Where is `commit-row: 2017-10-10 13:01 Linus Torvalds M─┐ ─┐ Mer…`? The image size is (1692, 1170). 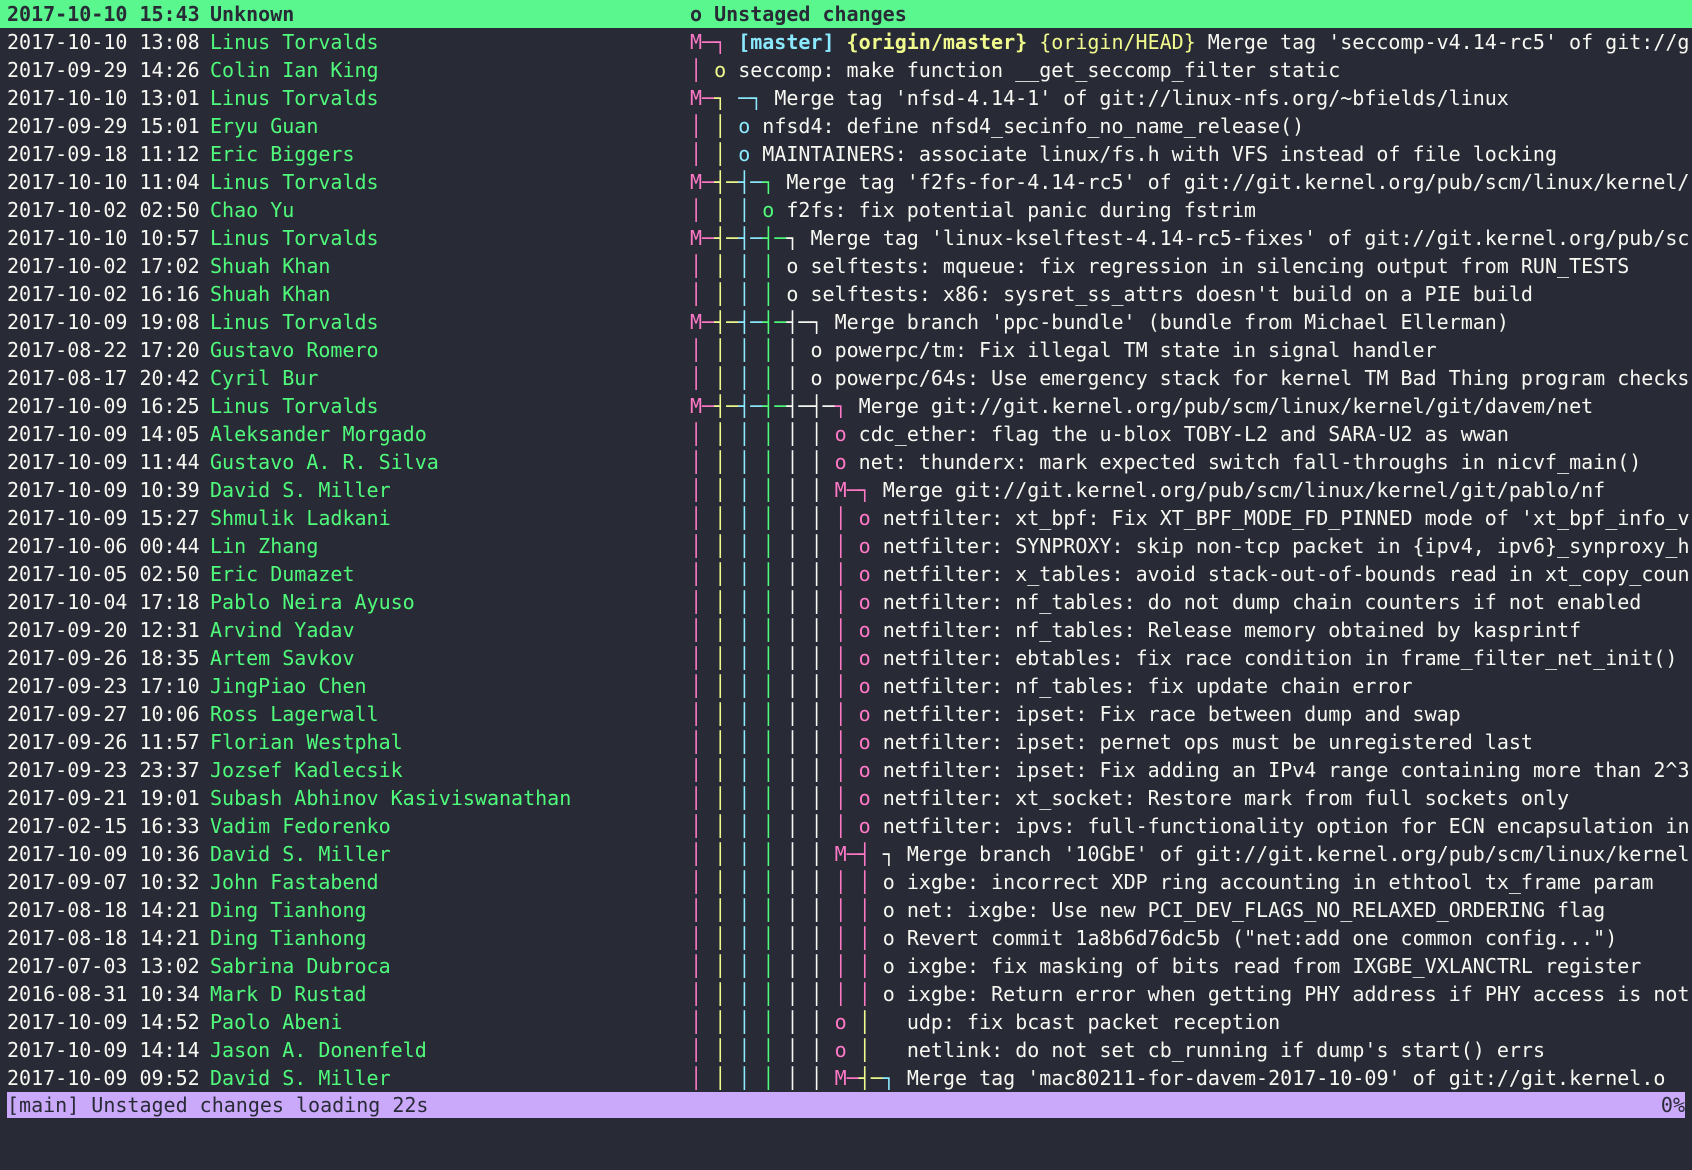 commit-row: 2017-10-10 13:01 Linus Torvalds M─┐ ─┐ Mer… is located at coordinates (846, 98).